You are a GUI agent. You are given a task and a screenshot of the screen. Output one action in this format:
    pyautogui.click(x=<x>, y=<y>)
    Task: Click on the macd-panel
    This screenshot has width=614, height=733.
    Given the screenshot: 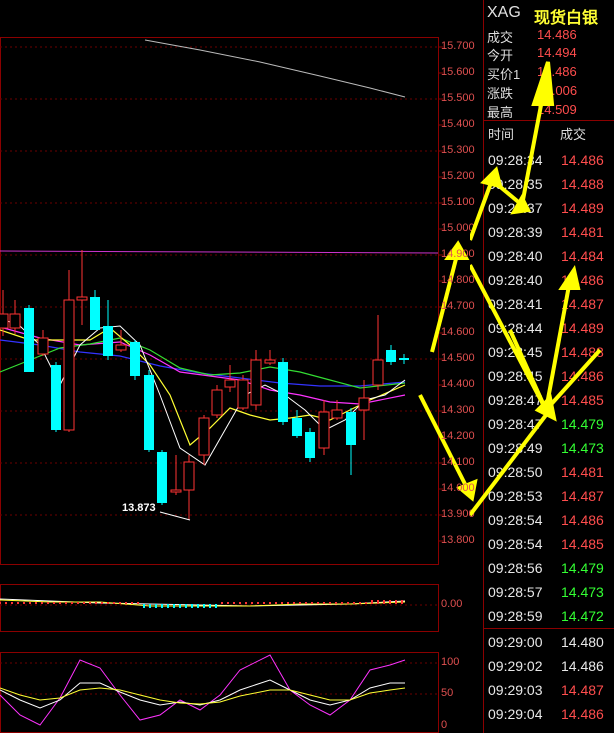 What is the action you would take?
    pyautogui.click(x=203, y=603)
    